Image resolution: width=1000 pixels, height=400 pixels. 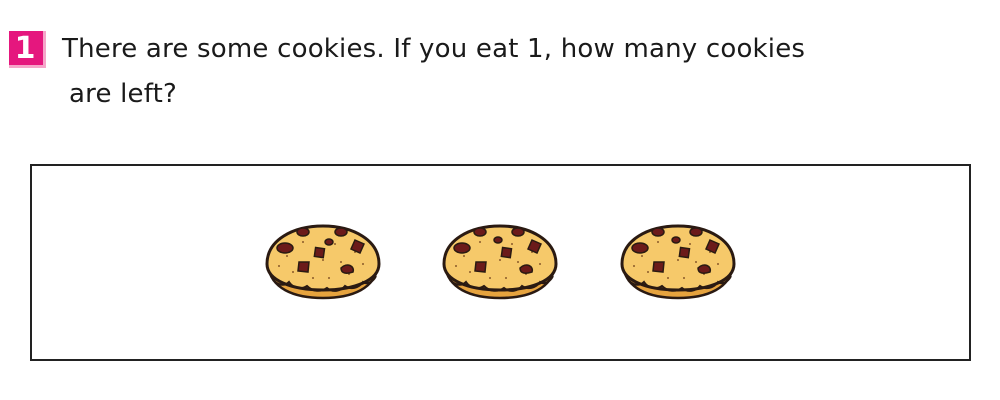 I want to click on question-text-line-2: are left?, so click(x=123, y=94).